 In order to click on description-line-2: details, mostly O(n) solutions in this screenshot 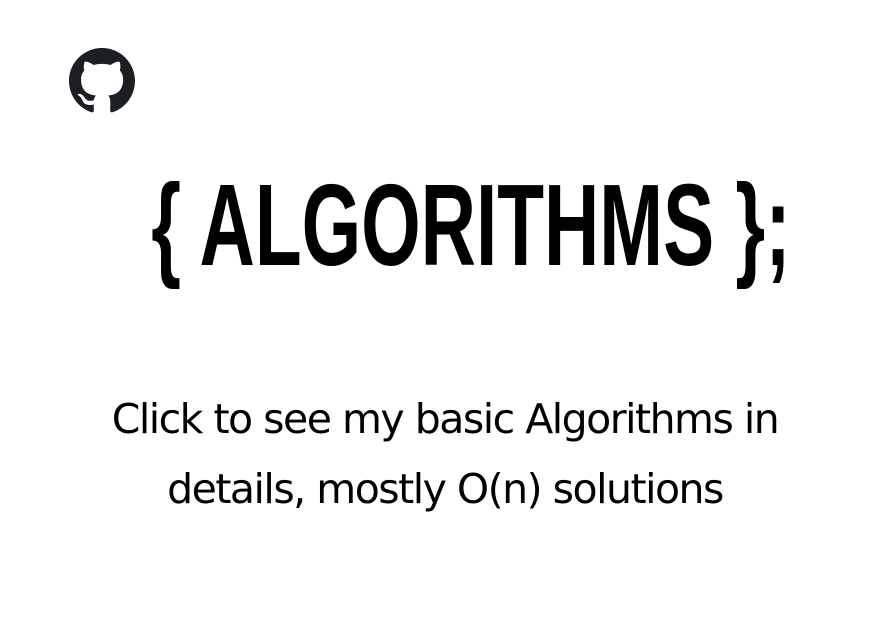, I will do `click(445, 489)`.